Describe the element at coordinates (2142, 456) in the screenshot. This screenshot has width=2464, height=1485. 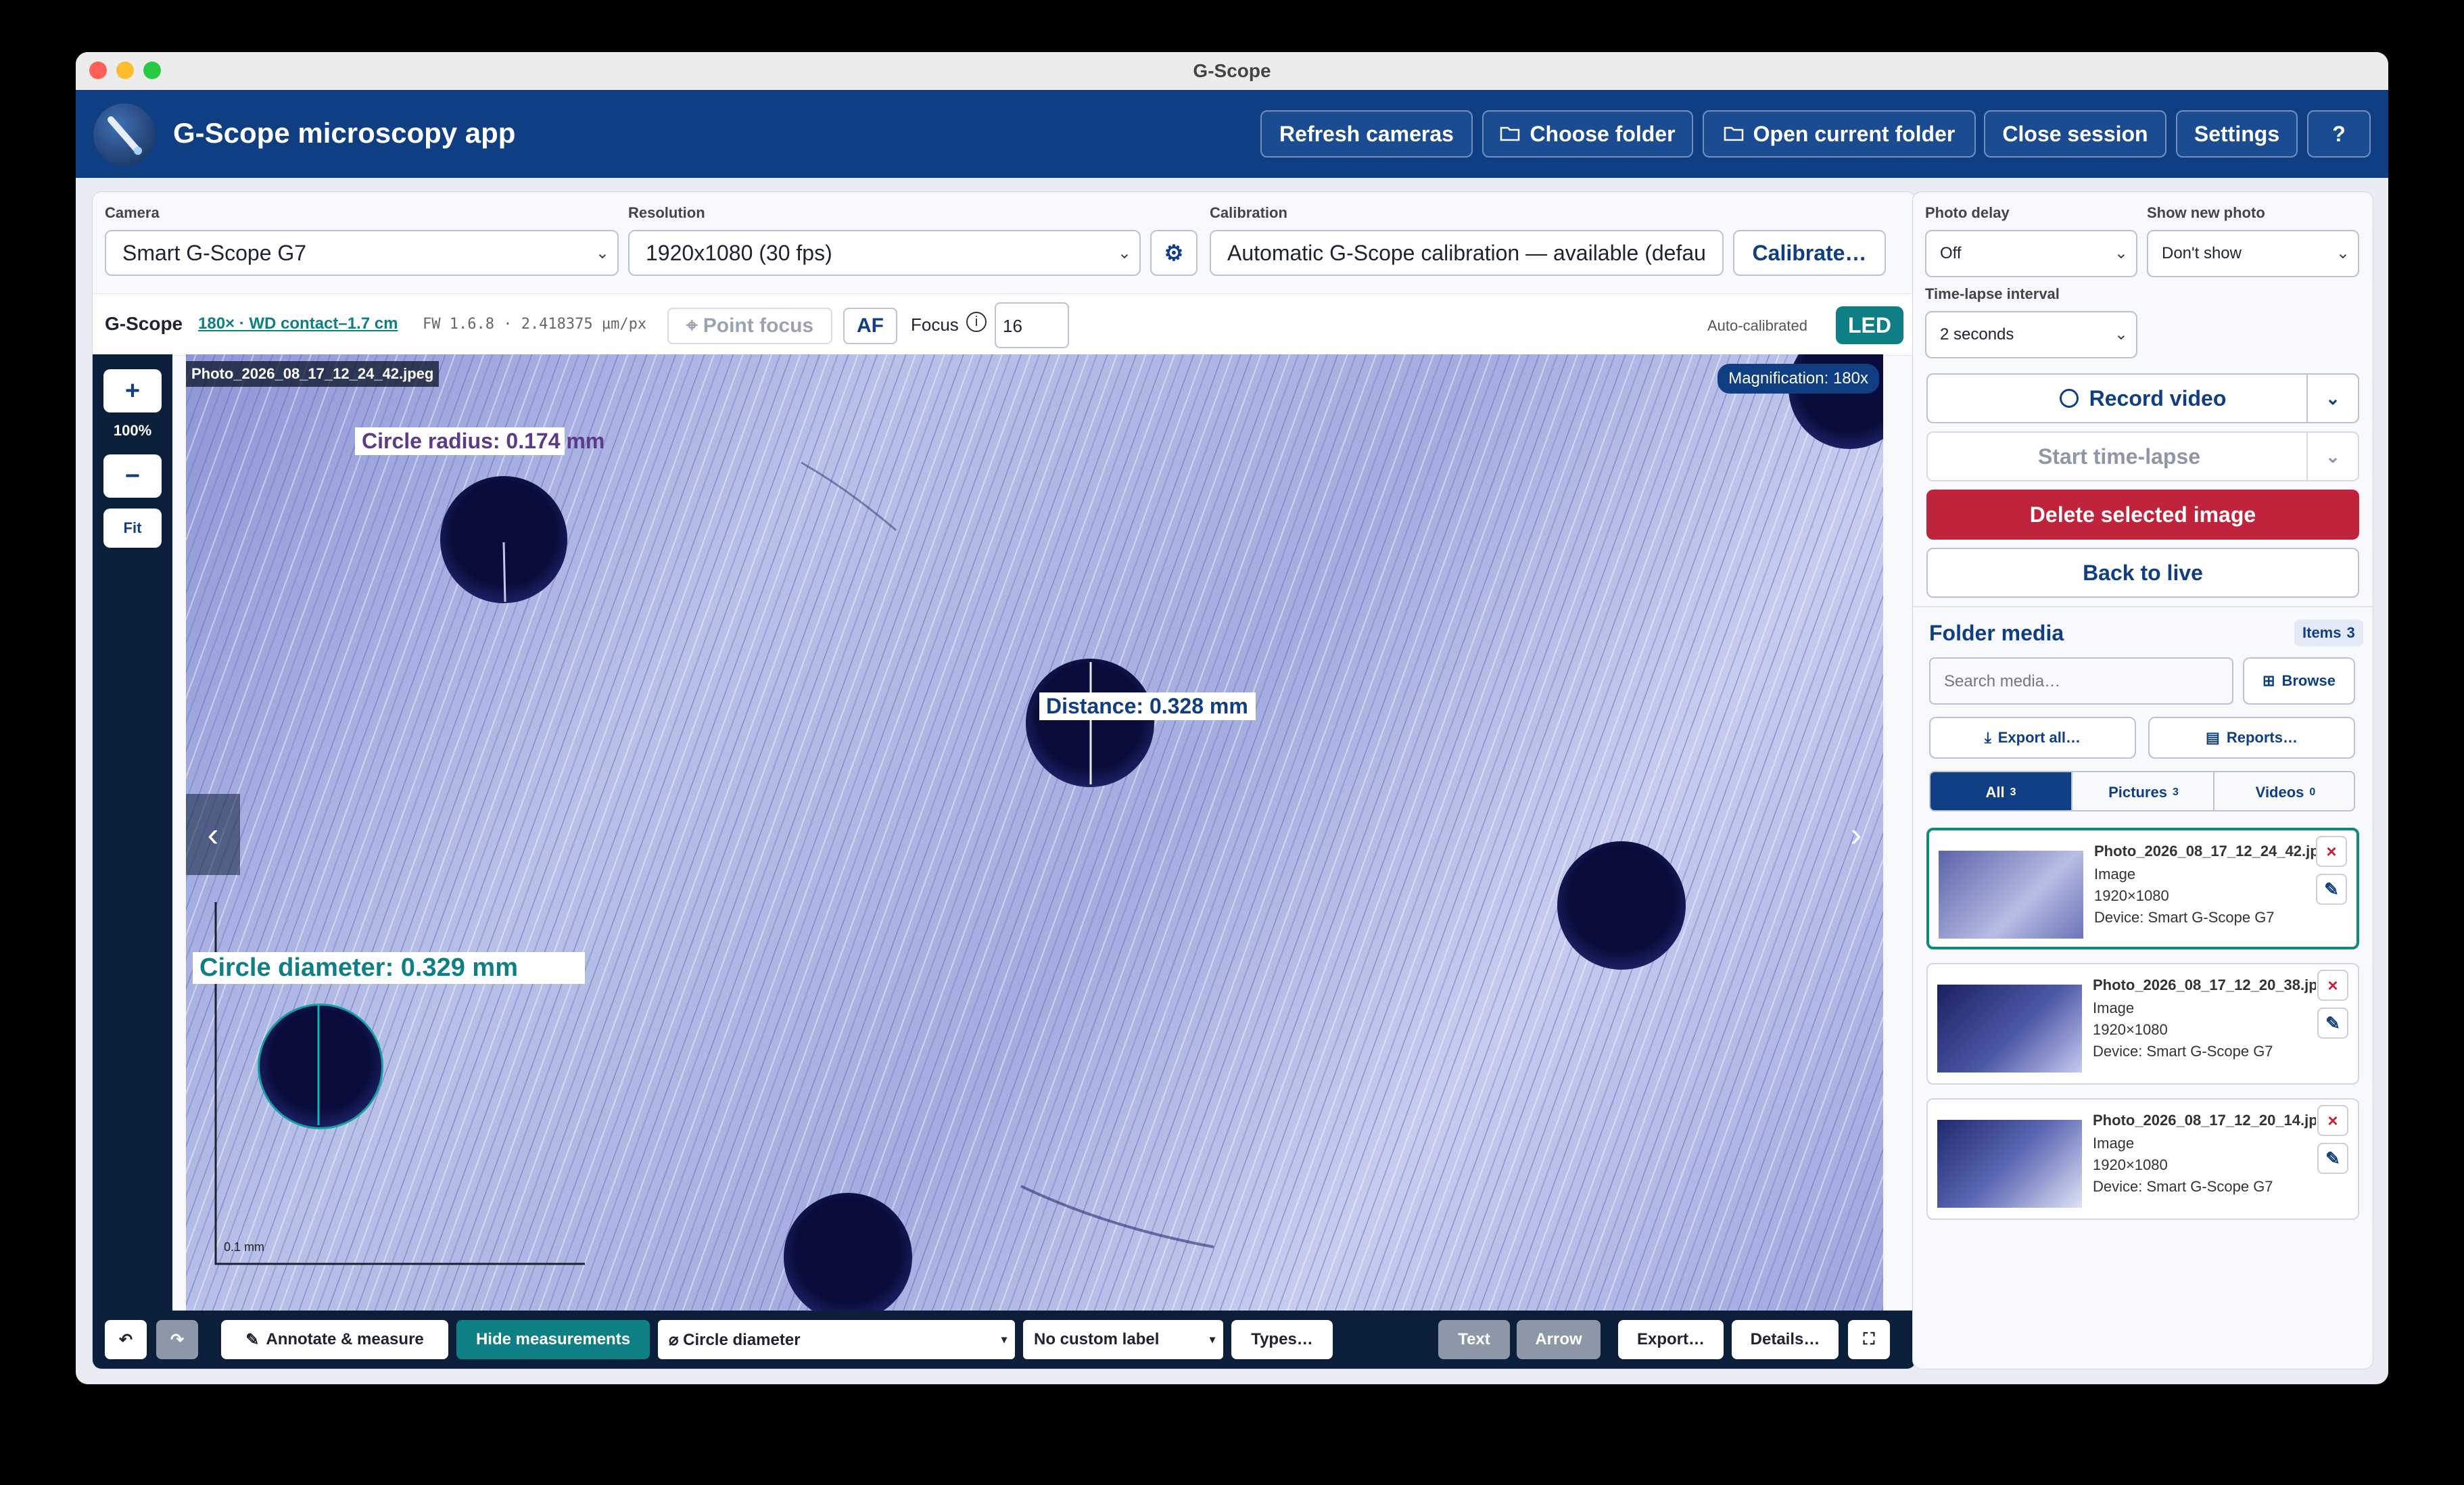
I see `start-timelapse-button: Start time-lapse ⌄` at that location.